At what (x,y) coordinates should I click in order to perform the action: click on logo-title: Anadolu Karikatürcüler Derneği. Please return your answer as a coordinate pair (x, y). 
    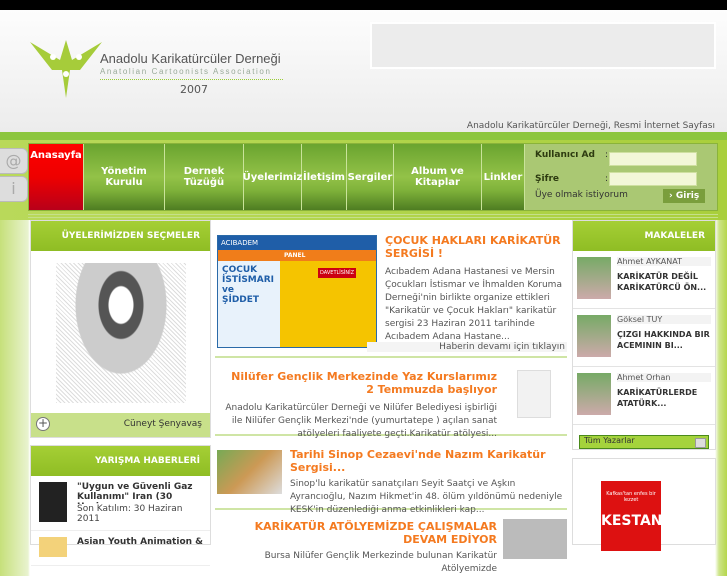
    Looking at the image, I should click on (190, 58).